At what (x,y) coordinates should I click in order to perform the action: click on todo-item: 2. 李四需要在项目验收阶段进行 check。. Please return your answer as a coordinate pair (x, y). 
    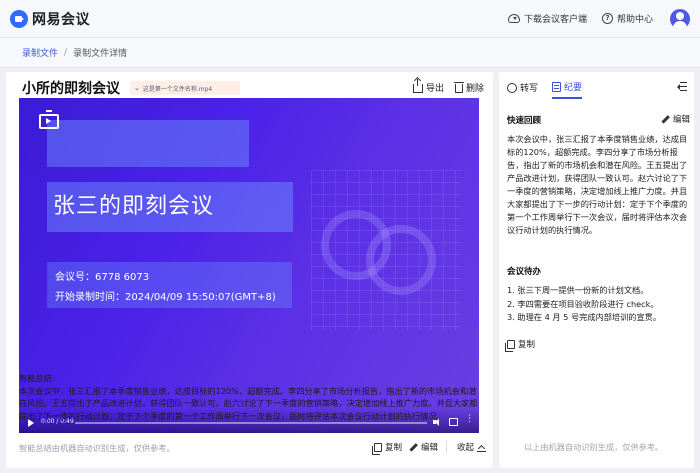
    Looking at the image, I should click on (583, 303).